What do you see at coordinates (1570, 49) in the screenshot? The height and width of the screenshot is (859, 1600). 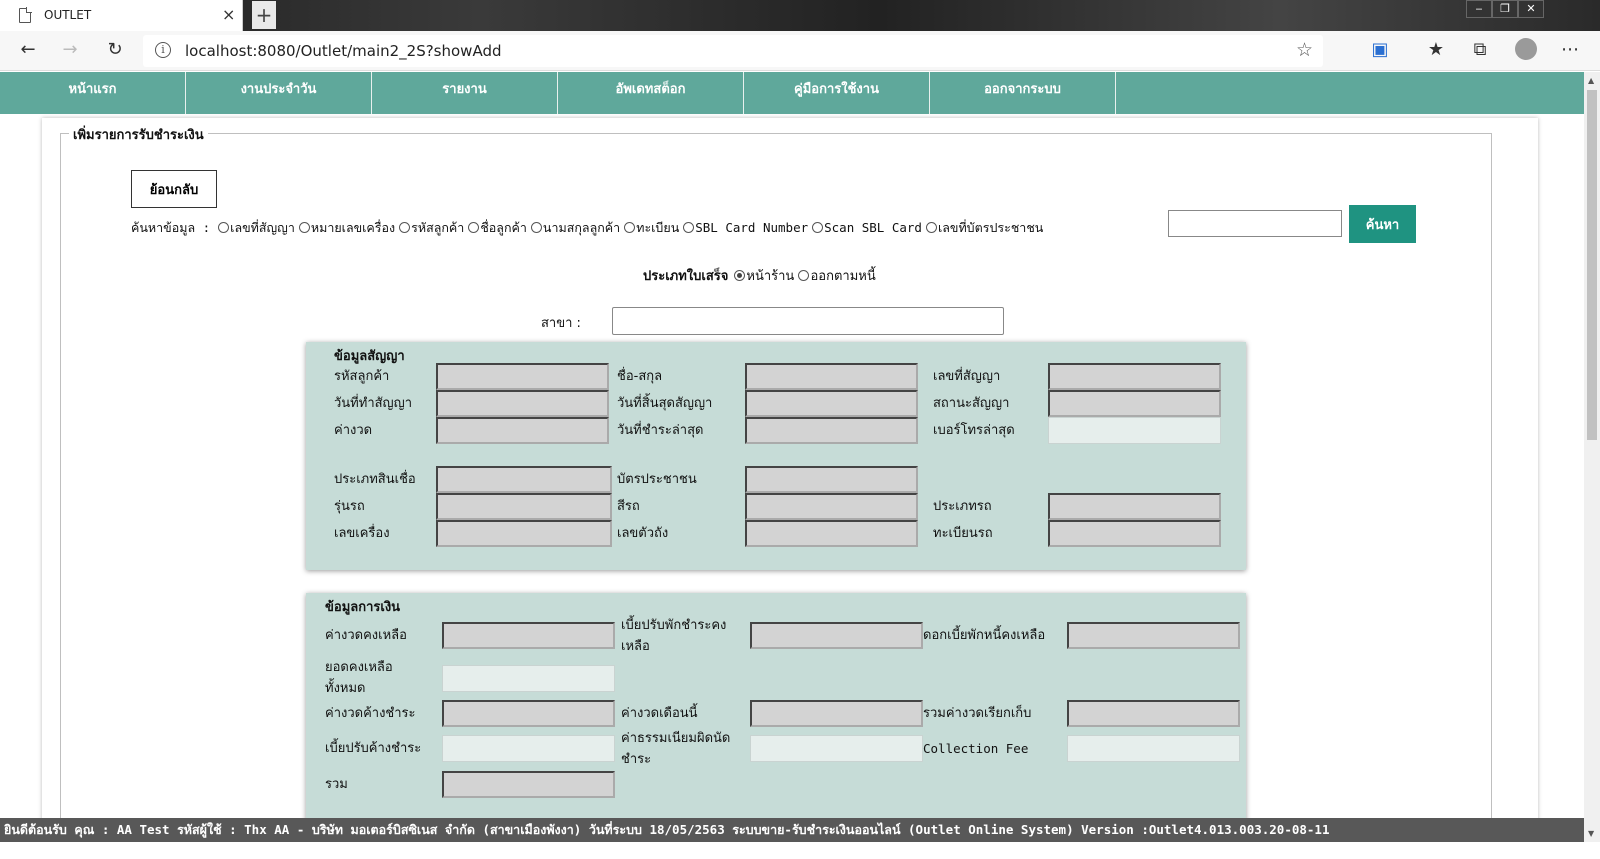 I see `more-icon: ⋯` at bounding box center [1570, 49].